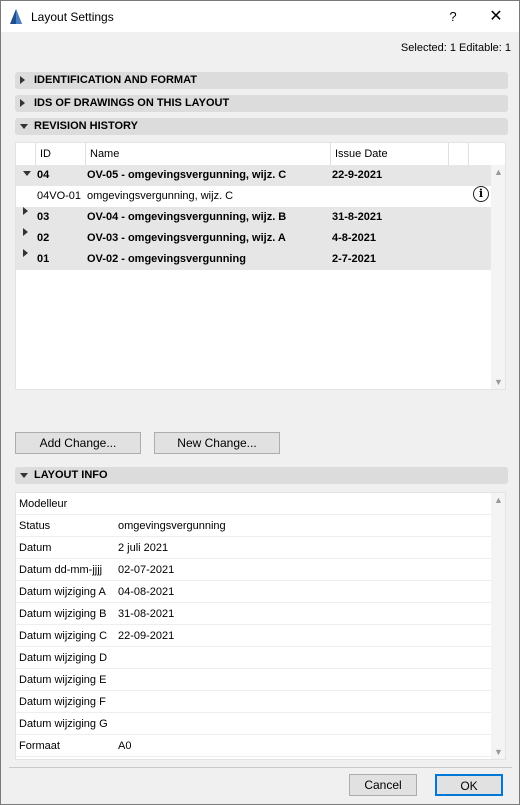 The image size is (520, 805). What do you see at coordinates (469, 785) in the screenshot?
I see `ok-button: OK` at bounding box center [469, 785].